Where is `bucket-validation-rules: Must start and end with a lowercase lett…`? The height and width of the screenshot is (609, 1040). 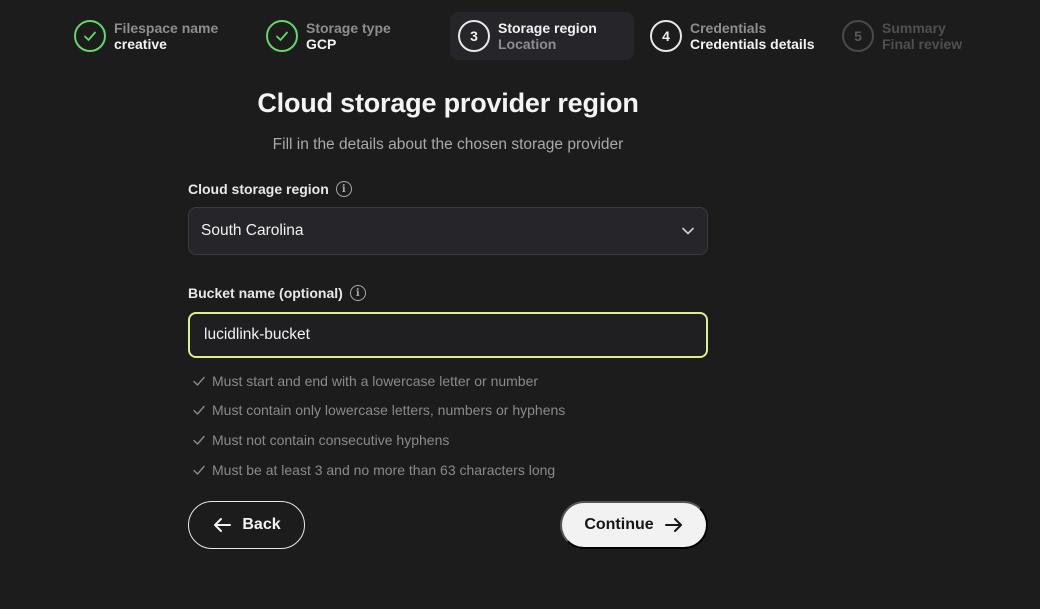
bucket-validation-rules: Must start and end with a lowercase lett… is located at coordinates (452, 425).